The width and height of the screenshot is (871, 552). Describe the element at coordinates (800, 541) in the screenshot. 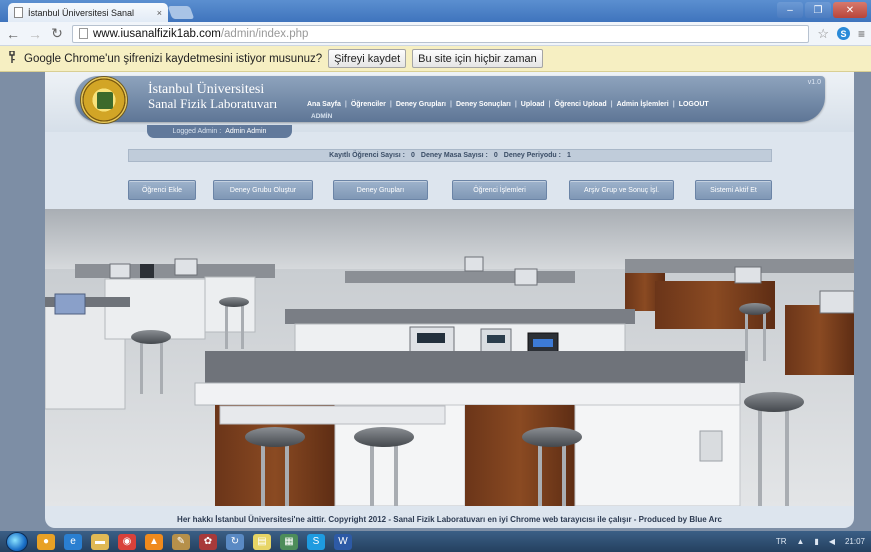

I see `tray-arrow-icon: ▲` at that location.